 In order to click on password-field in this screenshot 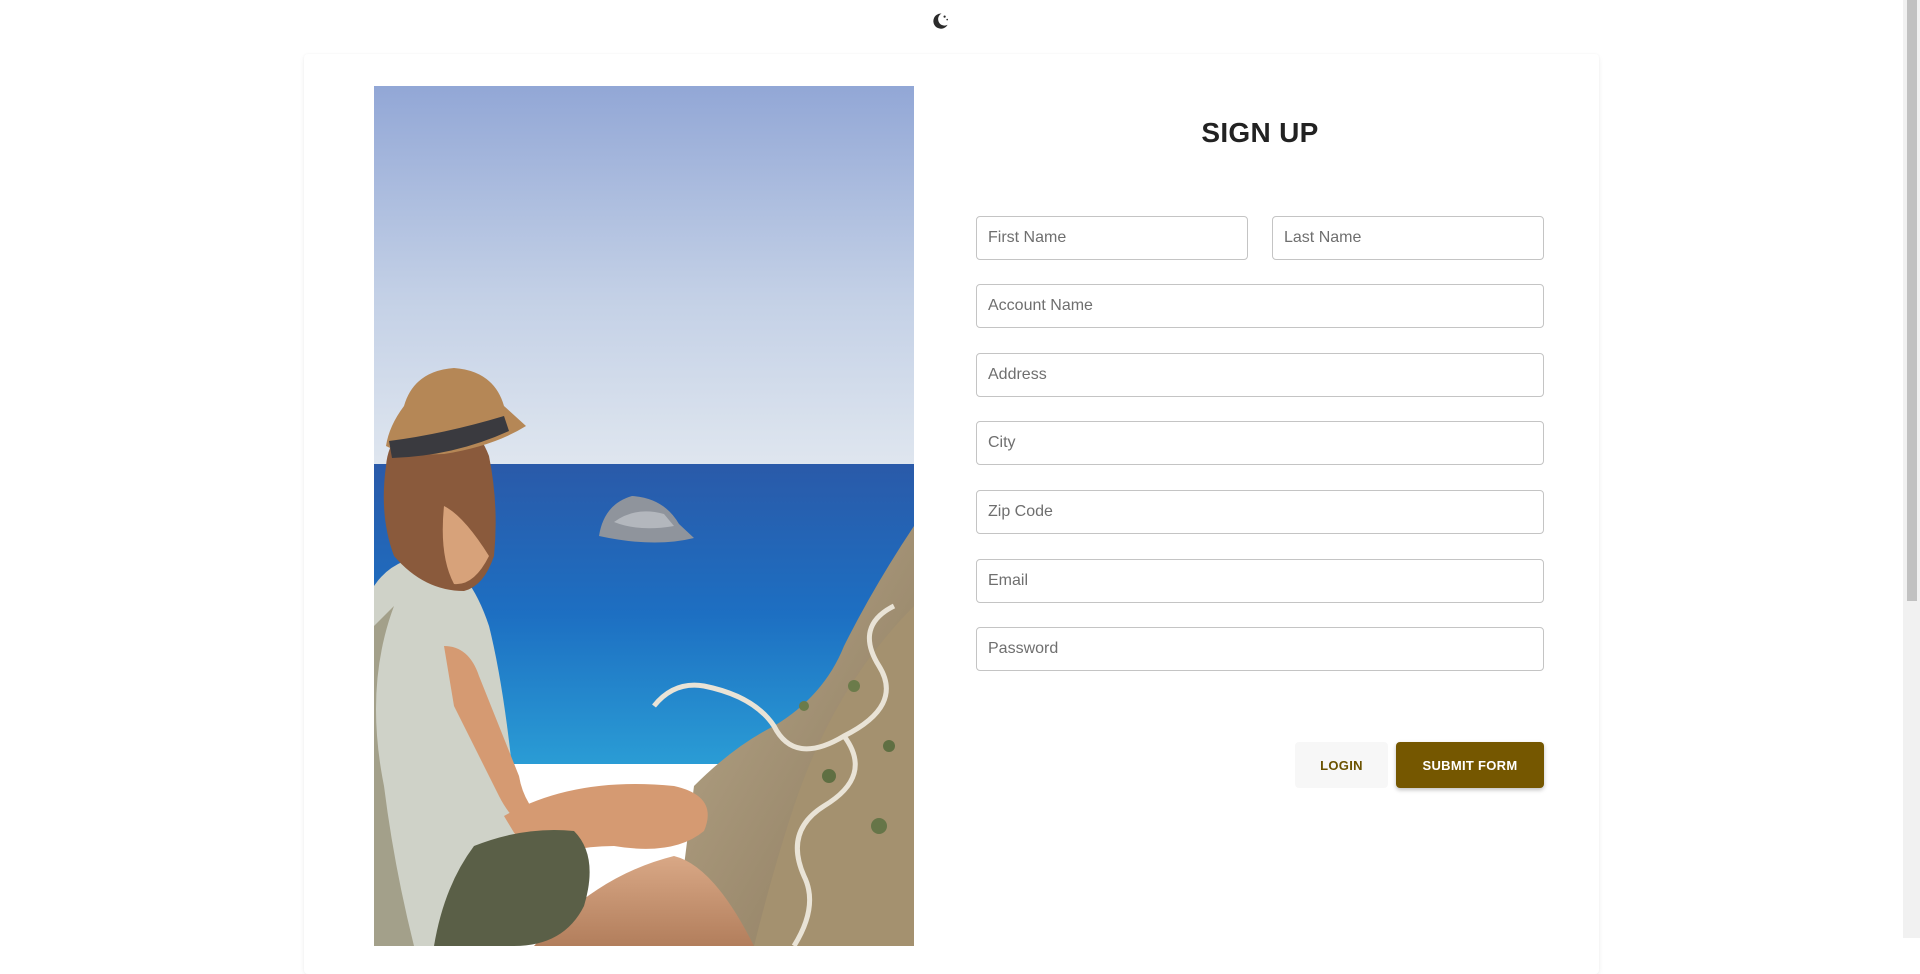, I will do `click(1260, 649)`.